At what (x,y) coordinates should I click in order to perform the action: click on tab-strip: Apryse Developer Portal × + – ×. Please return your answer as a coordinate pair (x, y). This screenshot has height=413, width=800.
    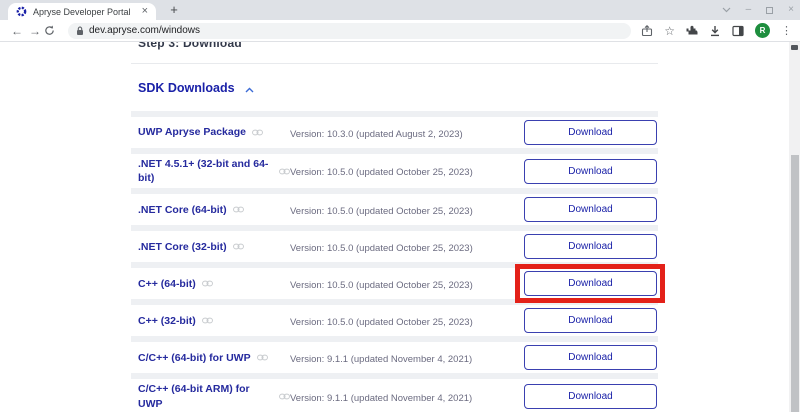
    Looking at the image, I should click on (400, 10).